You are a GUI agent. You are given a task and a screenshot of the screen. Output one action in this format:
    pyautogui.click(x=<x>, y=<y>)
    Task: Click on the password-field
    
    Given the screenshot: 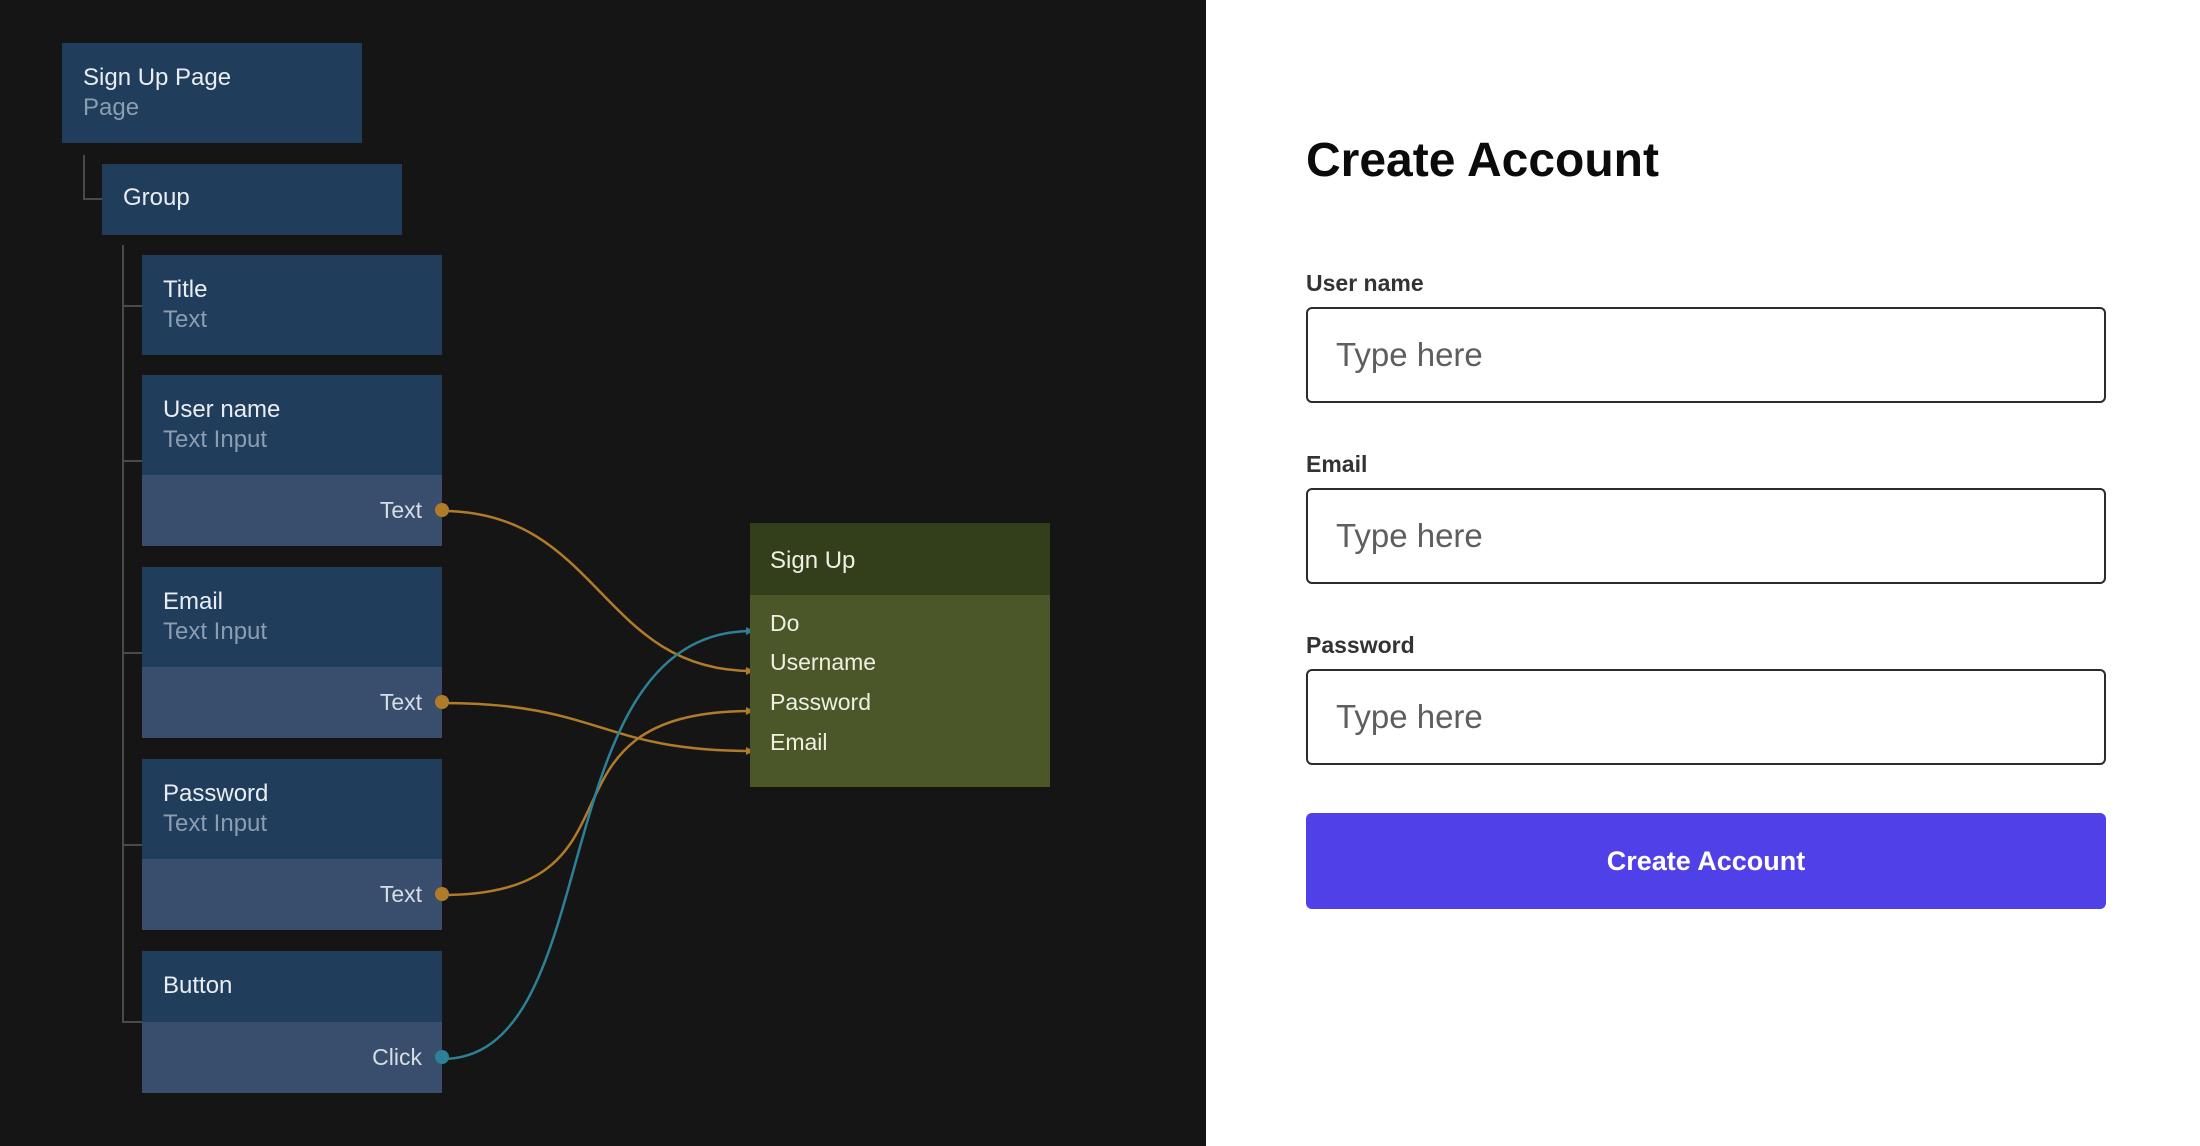 What is the action you would take?
    pyautogui.click(x=1706, y=717)
    